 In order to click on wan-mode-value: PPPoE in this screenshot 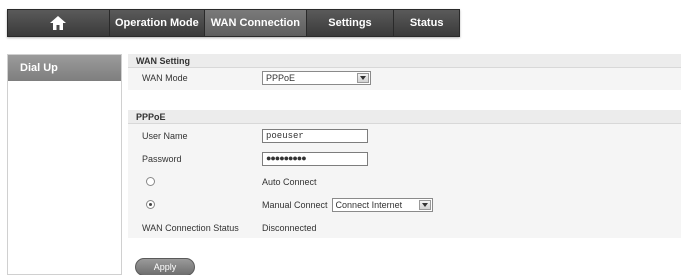, I will do `click(281, 78)`.